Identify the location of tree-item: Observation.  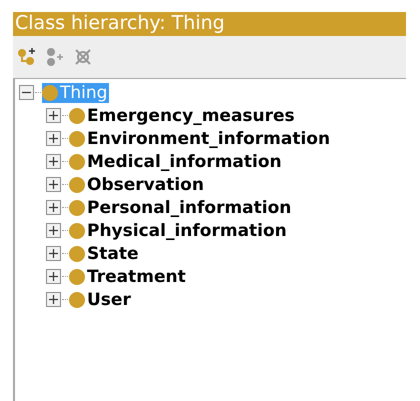
(137, 184).